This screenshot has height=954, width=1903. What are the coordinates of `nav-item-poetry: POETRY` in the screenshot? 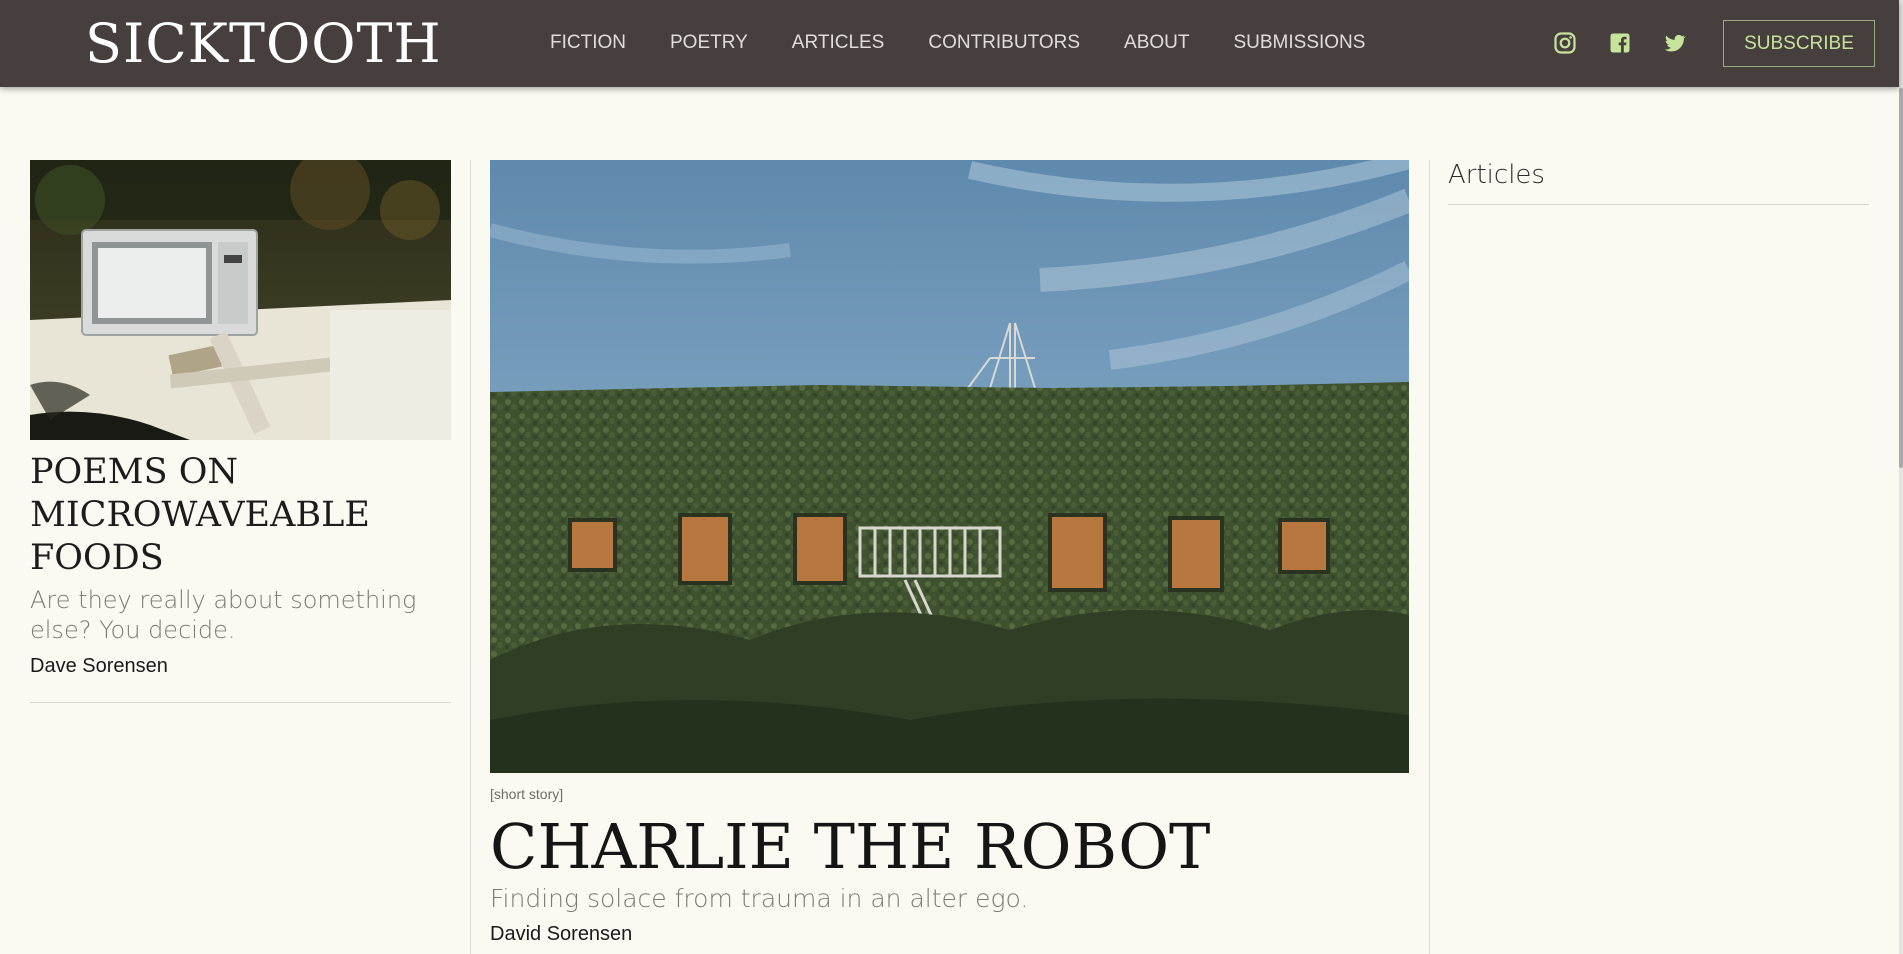 It's located at (709, 43).